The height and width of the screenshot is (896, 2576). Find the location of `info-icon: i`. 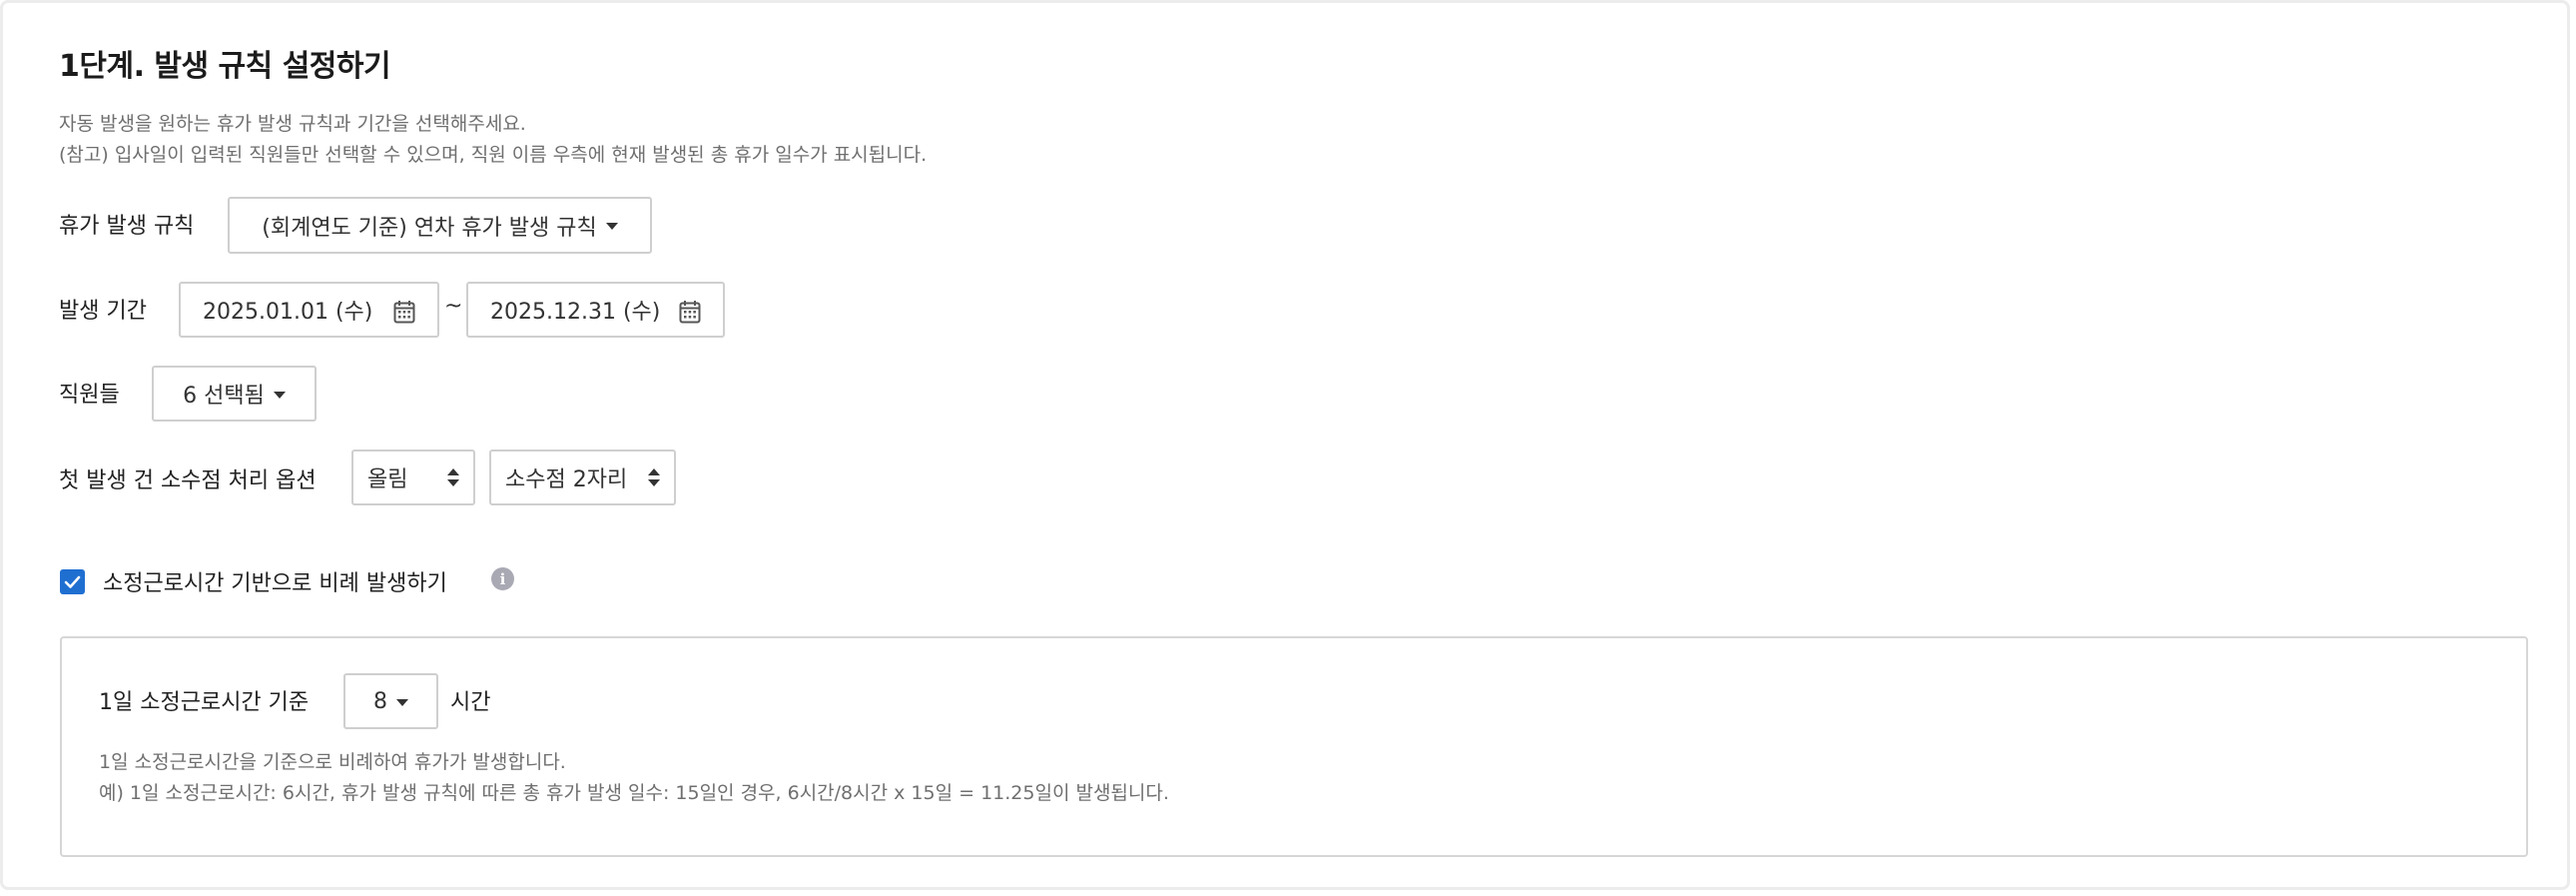

info-icon: i is located at coordinates (502, 578).